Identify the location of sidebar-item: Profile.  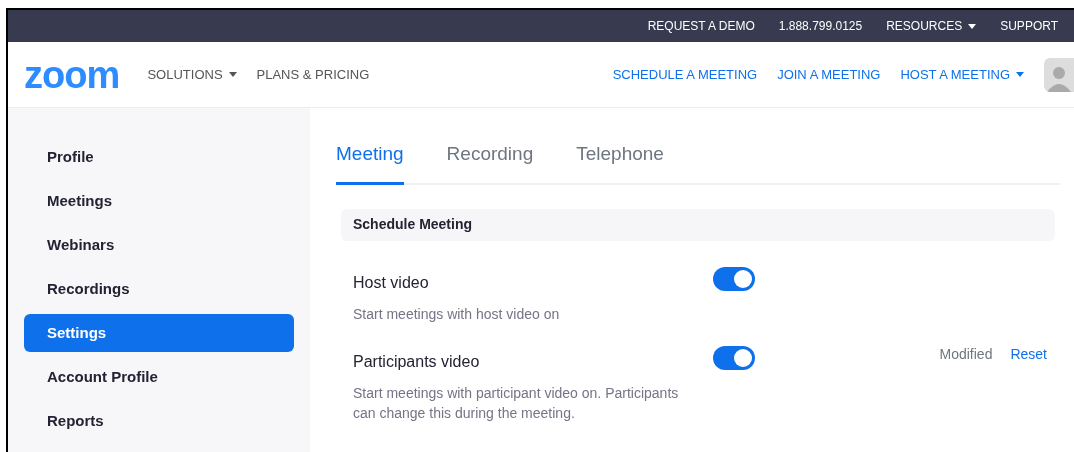
(159, 157).